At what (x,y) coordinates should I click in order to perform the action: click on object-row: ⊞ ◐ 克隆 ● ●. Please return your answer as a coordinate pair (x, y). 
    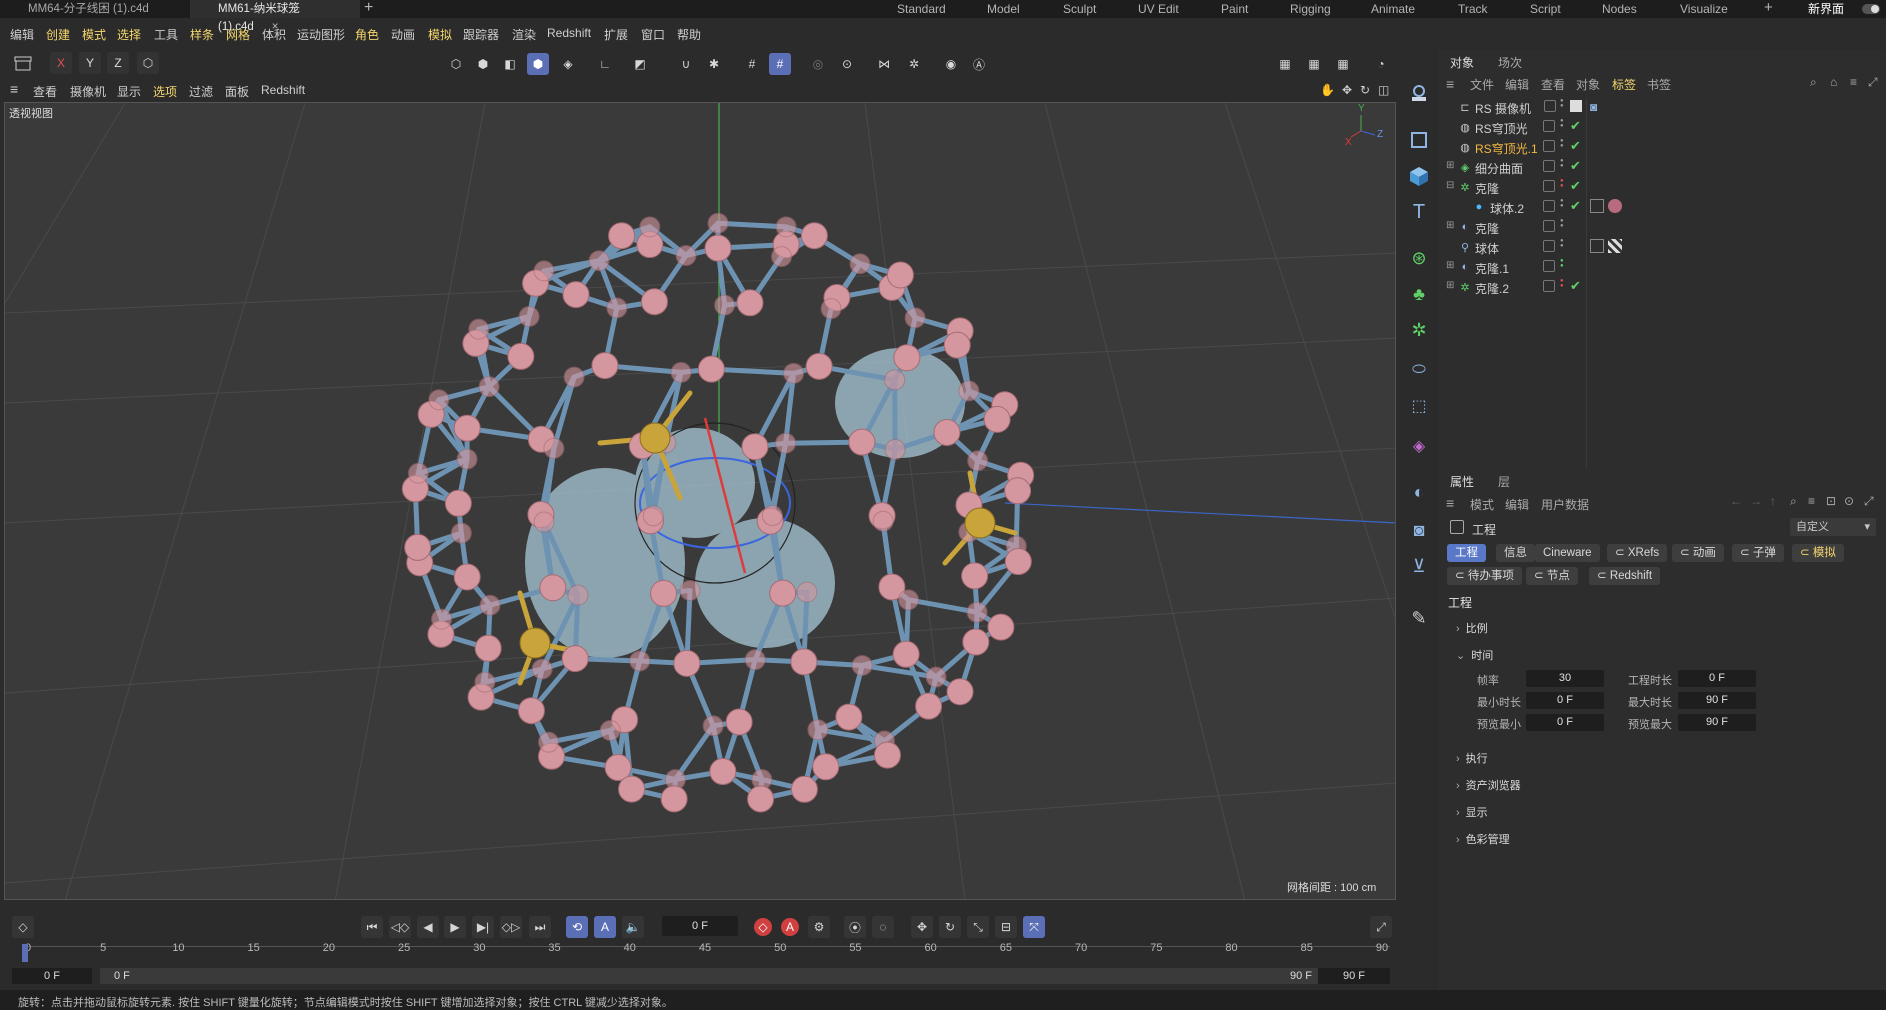
    Looking at the image, I should click on (1666, 227).